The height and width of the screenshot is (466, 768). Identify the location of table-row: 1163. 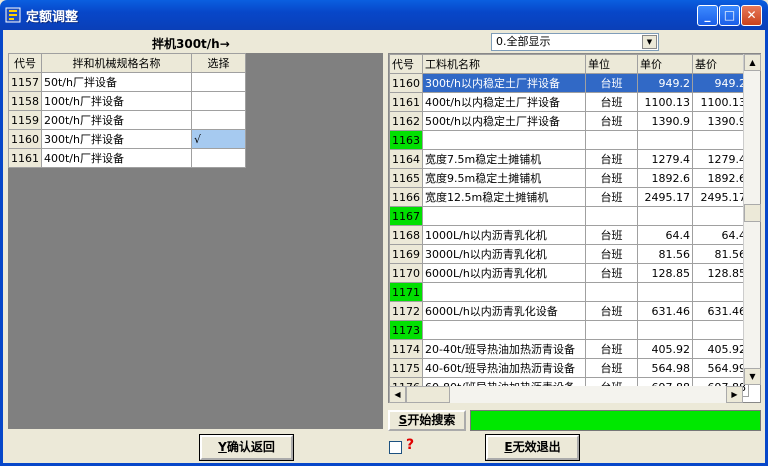
(569, 140).